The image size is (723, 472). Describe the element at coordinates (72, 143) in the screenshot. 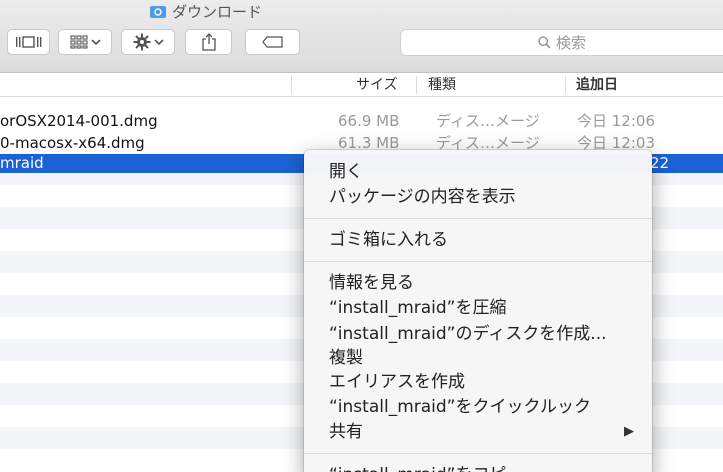

I see `file-name: 0-macosx-x64.dmg` at that location.